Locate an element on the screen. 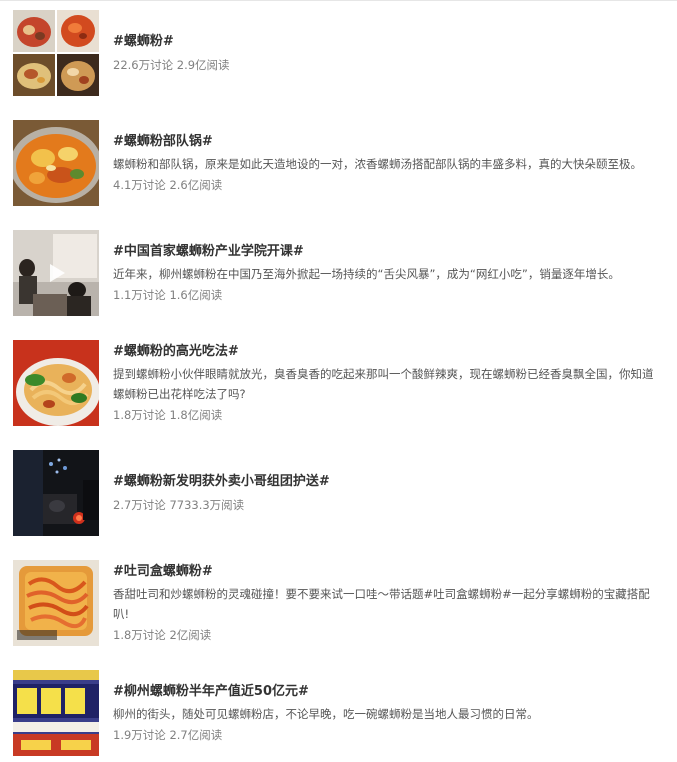 This screenshot has width=677, height=762. video-play-icon is located at coordinates (56, 273).